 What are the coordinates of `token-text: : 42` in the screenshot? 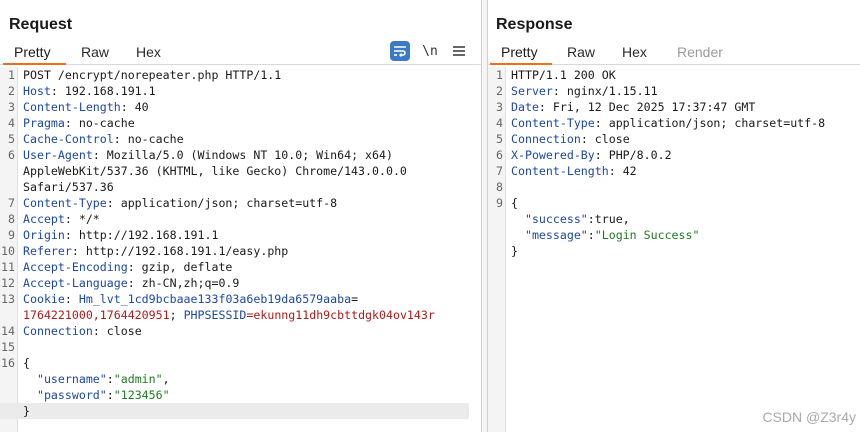 It's located at (622, 171).